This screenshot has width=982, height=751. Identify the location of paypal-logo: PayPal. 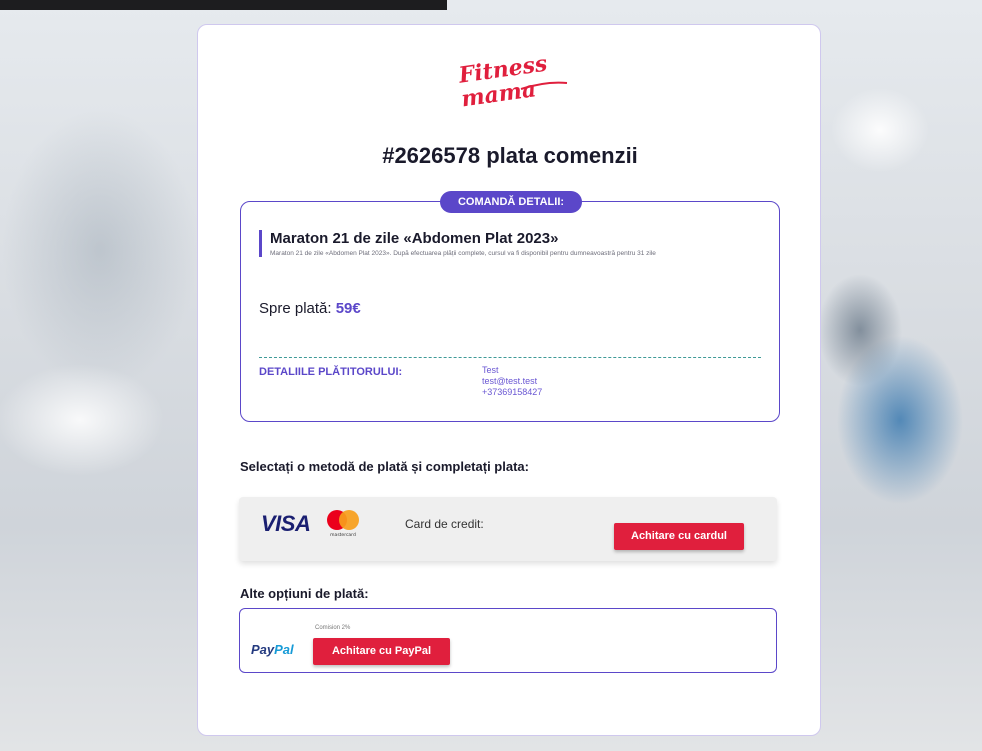
(272, 649).